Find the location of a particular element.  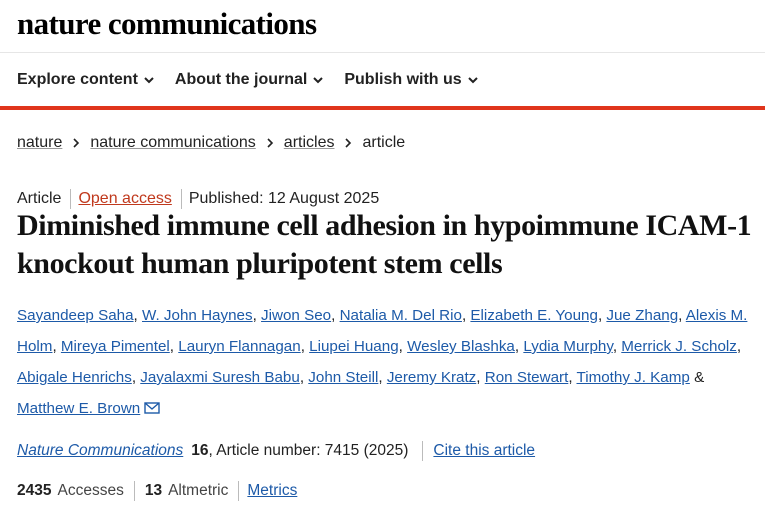

author-link: Liupei Huang is located at coordinates (354, 346).